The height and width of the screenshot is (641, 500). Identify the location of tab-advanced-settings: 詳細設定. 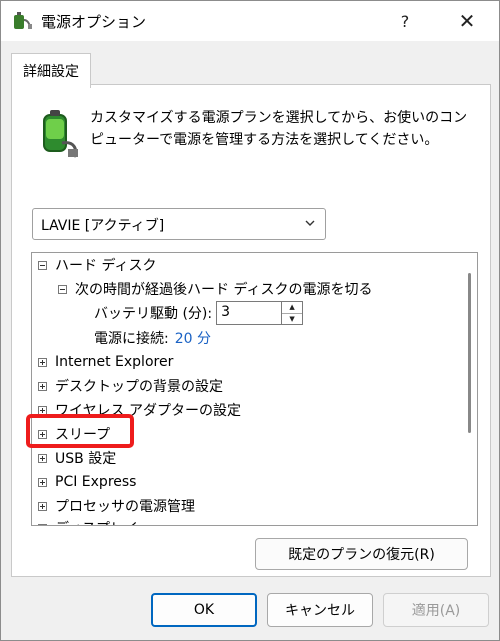
(51, 70).